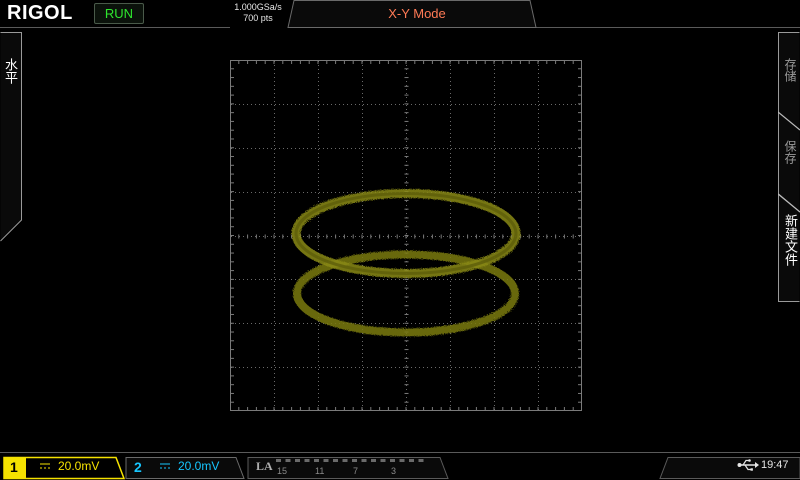 The height and width of the screenshot is (480, 800). What do you see at coordinates (790, 240) in the screenshot?
I see `menu-item-new-file: 新建文件` at bounding box center [790, 240].